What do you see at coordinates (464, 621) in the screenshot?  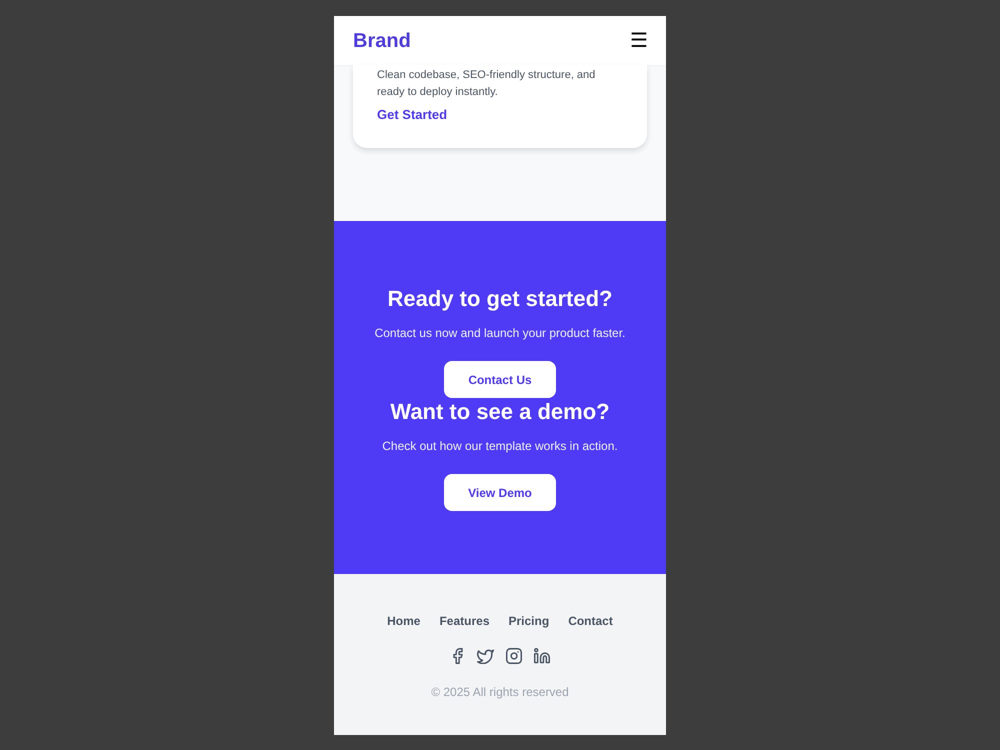 I see `footer-link: Features` at bounding box center [464, 621].